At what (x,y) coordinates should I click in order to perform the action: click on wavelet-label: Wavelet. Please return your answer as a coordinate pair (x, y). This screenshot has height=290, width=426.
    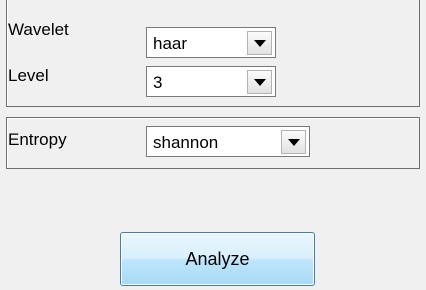
    Looking at the image, I should click on (38, 29).